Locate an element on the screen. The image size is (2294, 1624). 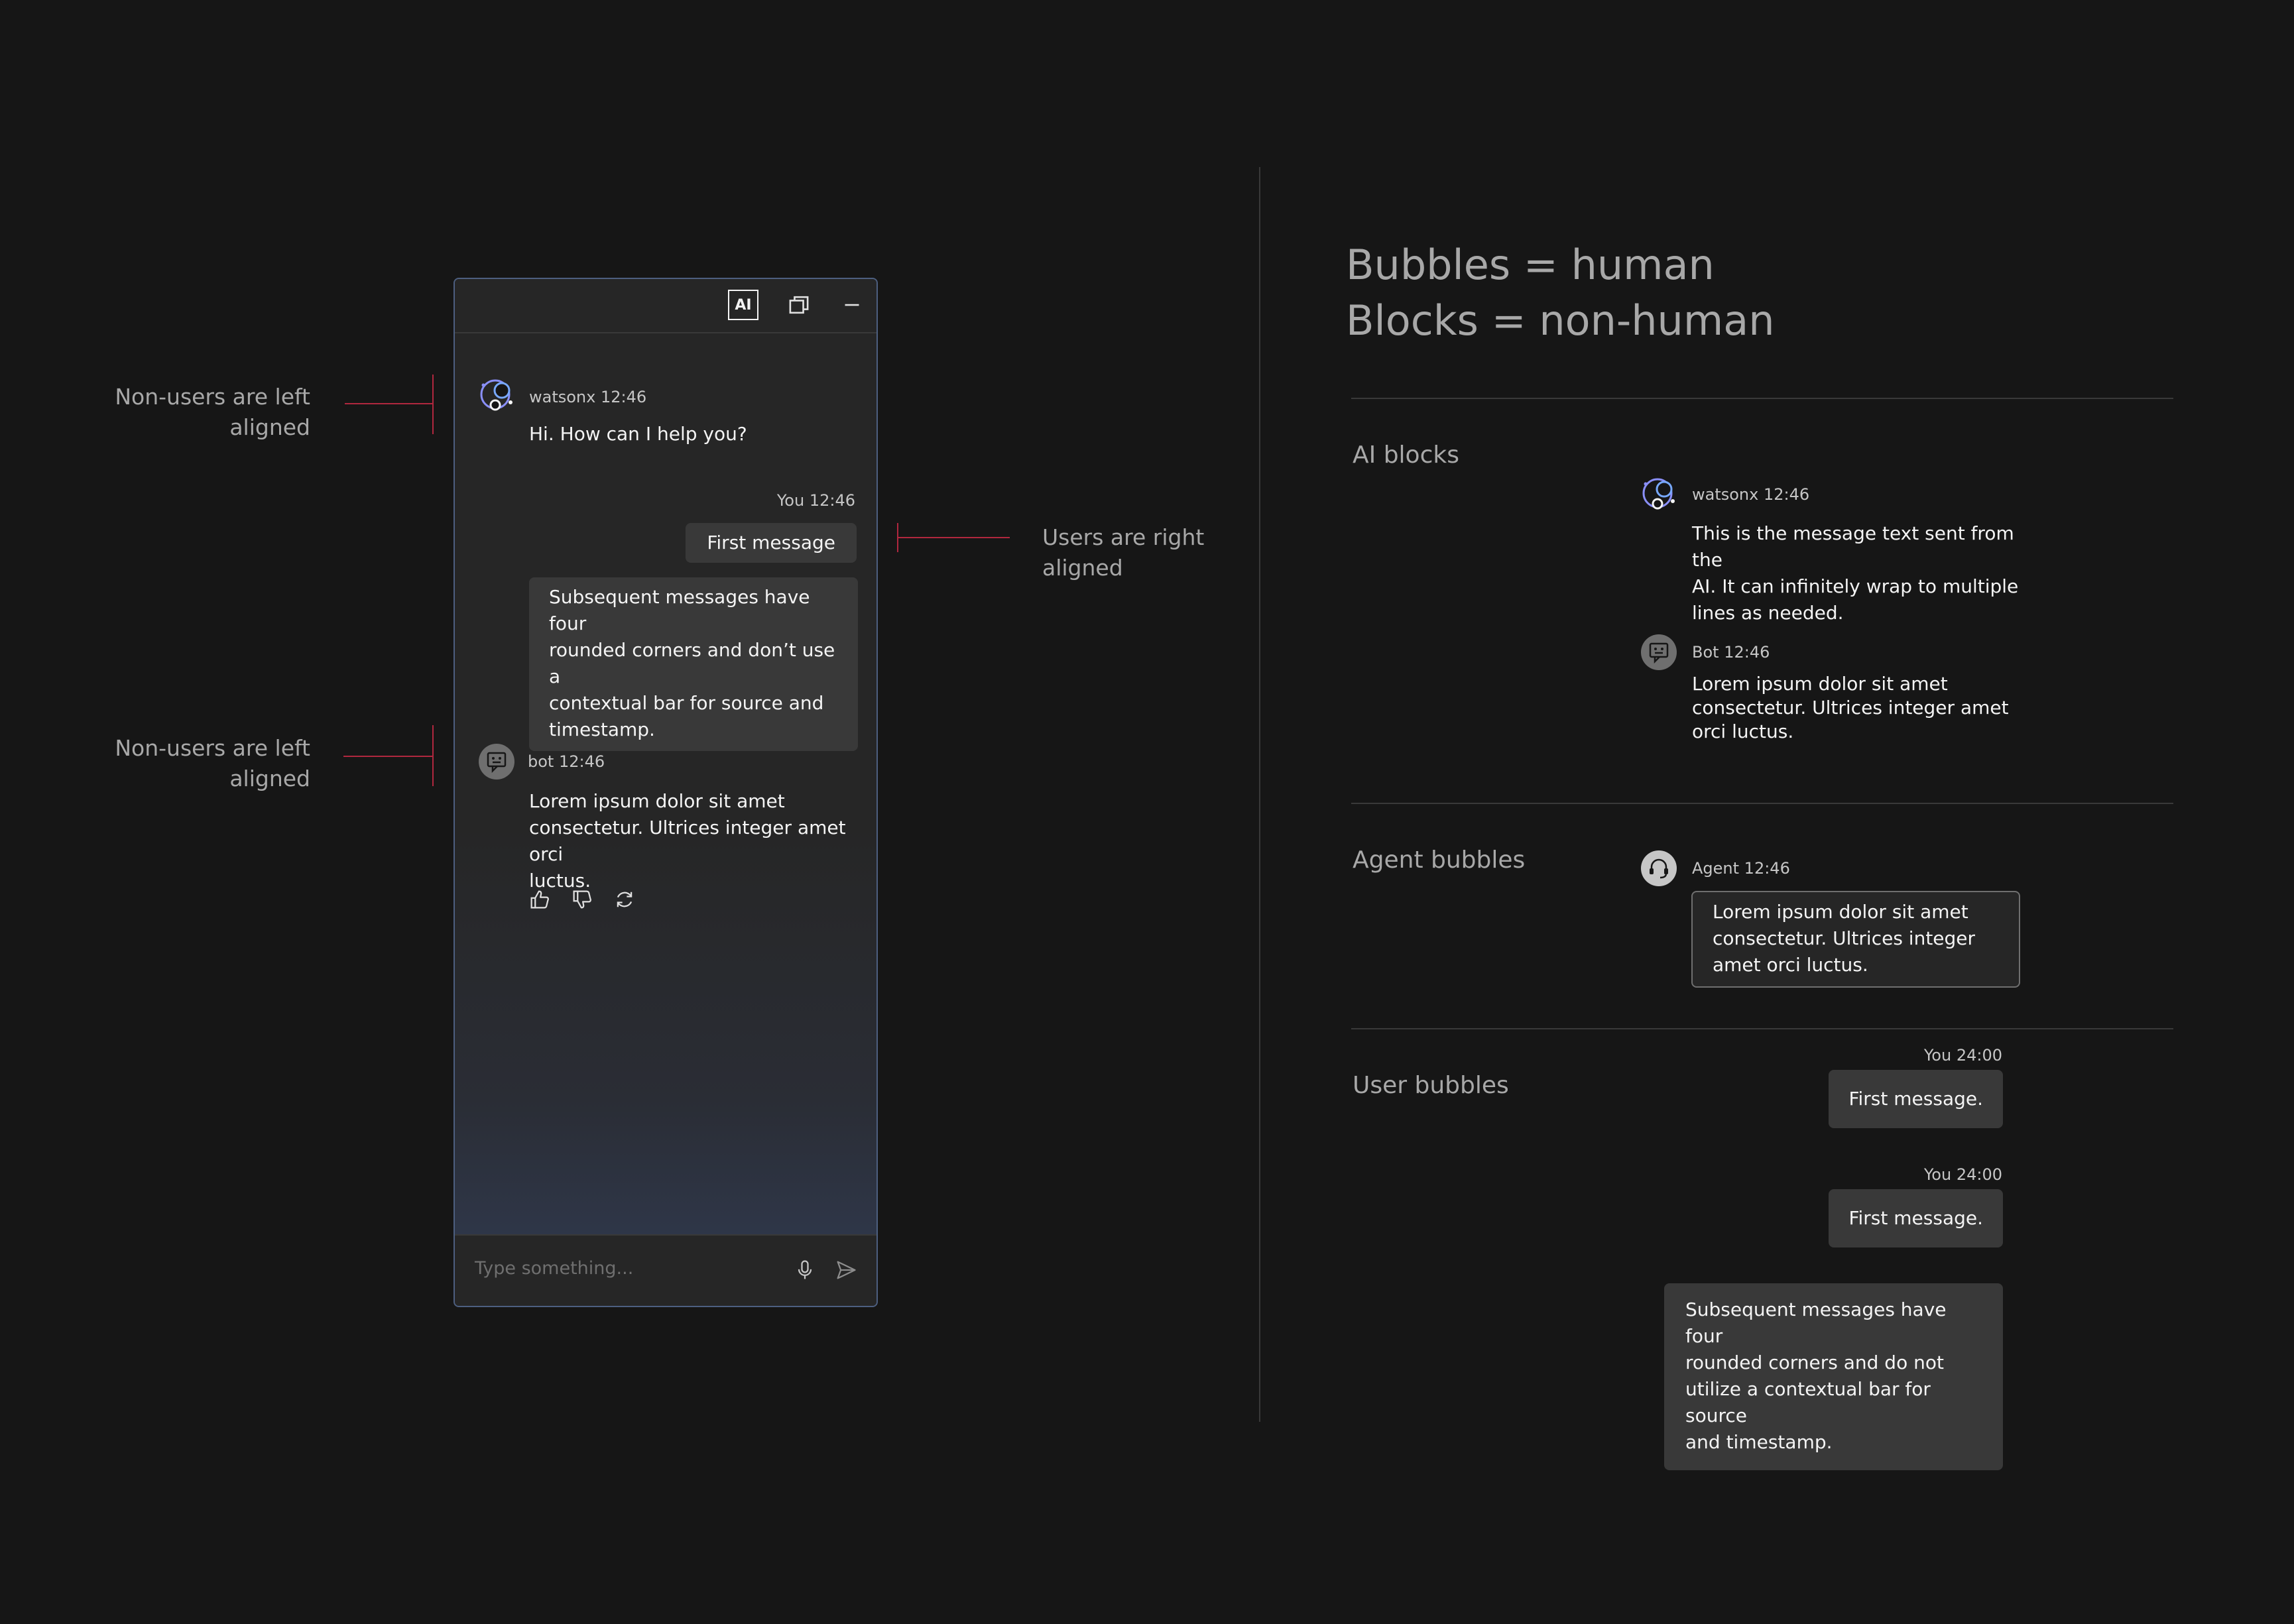
agent-avatar-icon is located at coordinates (1659, 868).